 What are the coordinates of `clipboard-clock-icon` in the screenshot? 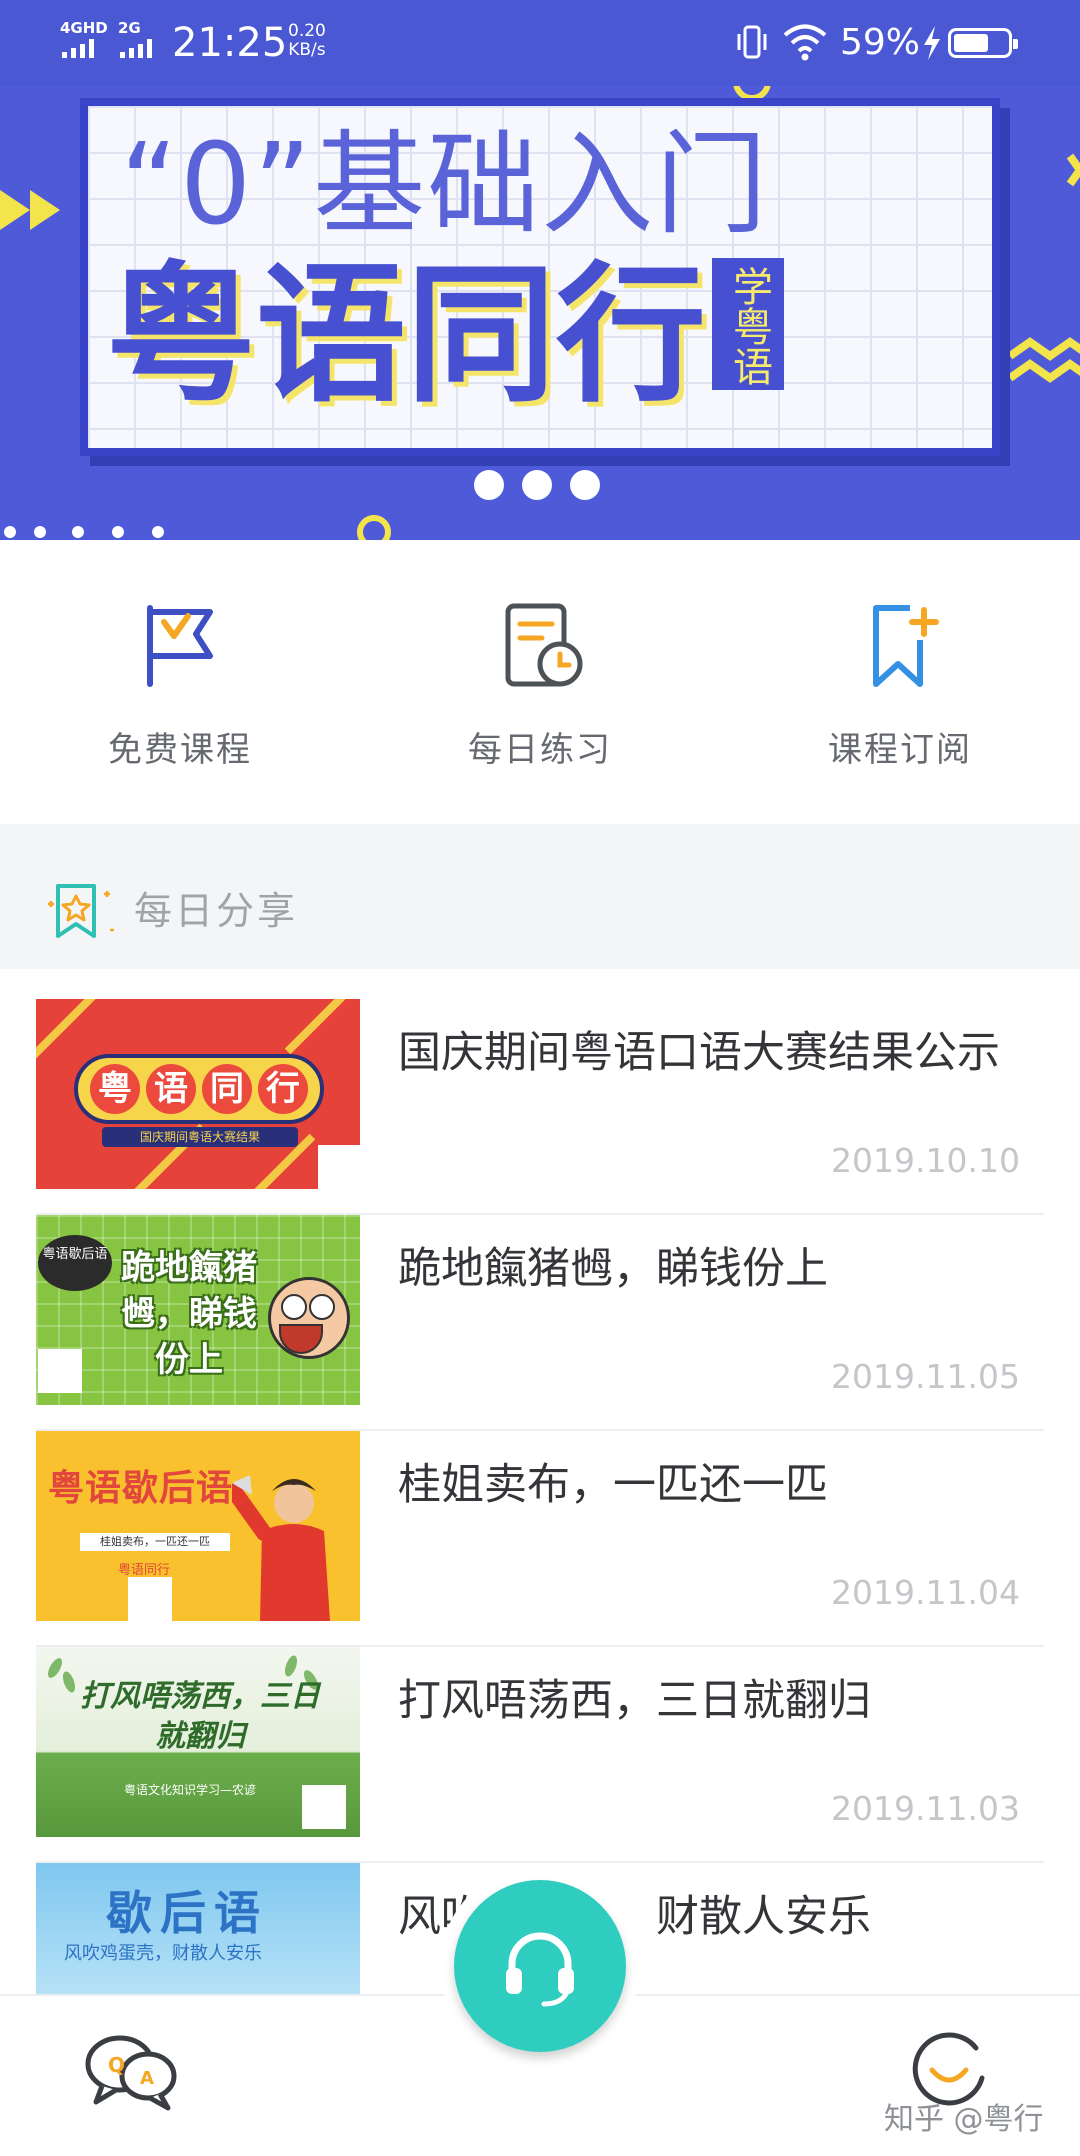 It's located at (544, 645).